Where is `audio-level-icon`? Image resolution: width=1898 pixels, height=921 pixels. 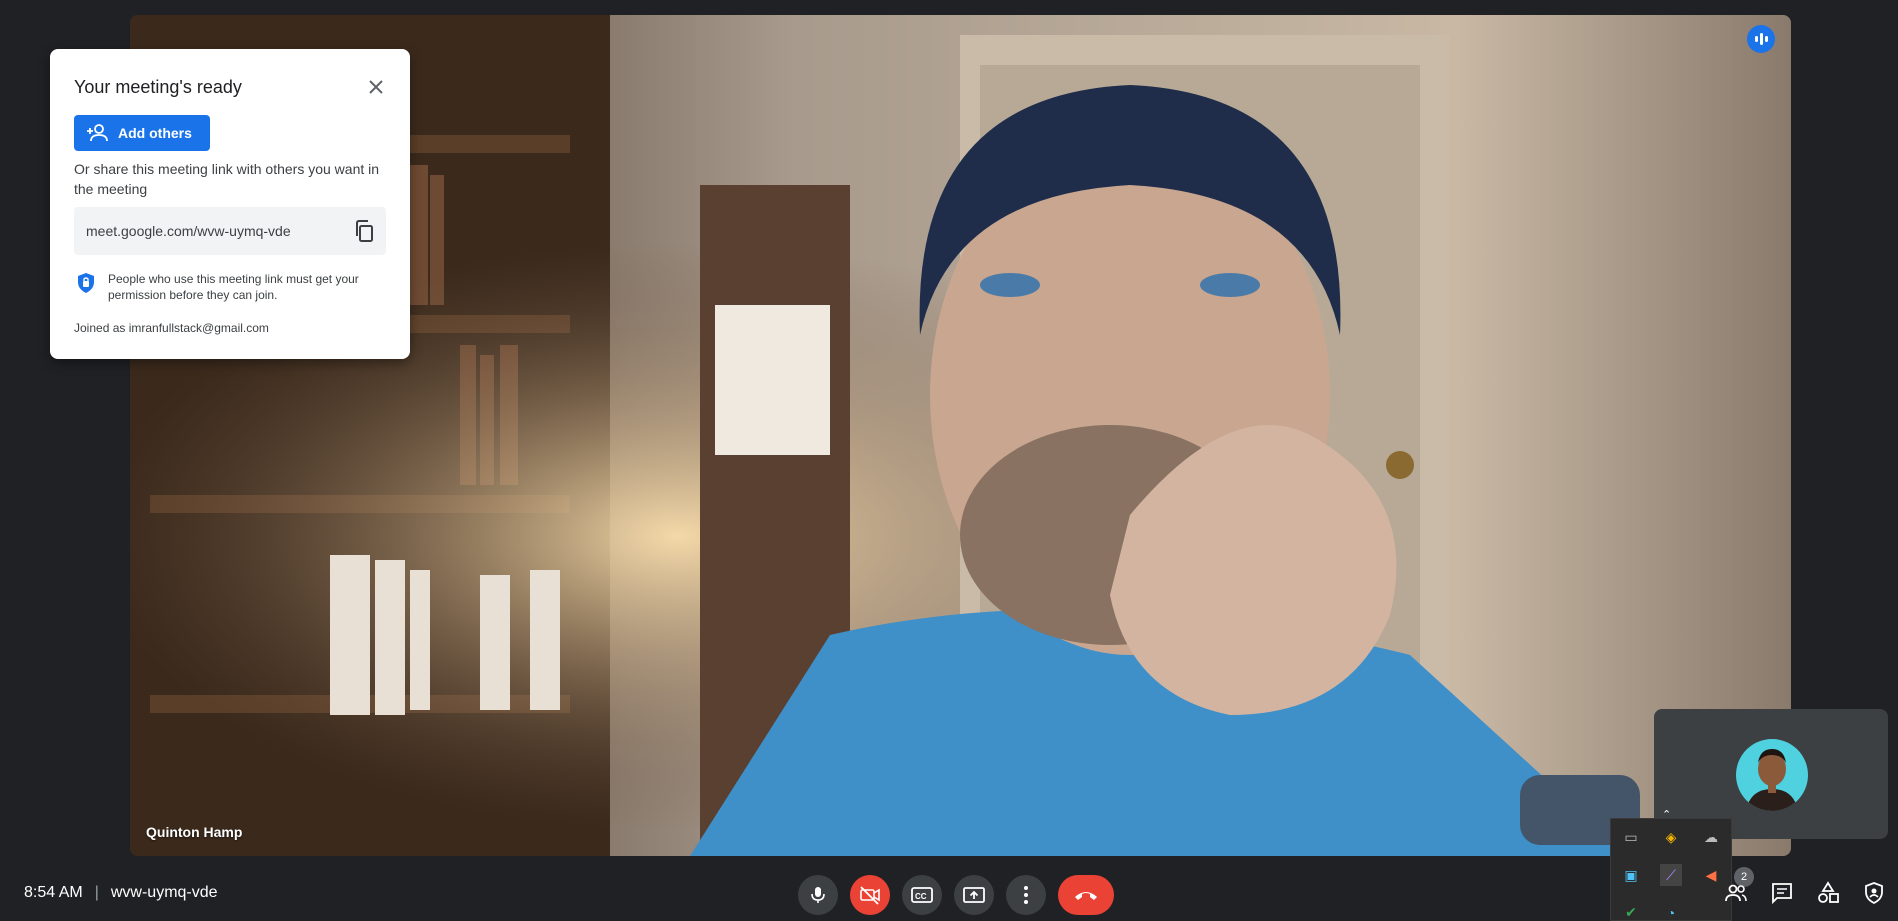
audio-level-icon is located at coordinates (1761, 39).